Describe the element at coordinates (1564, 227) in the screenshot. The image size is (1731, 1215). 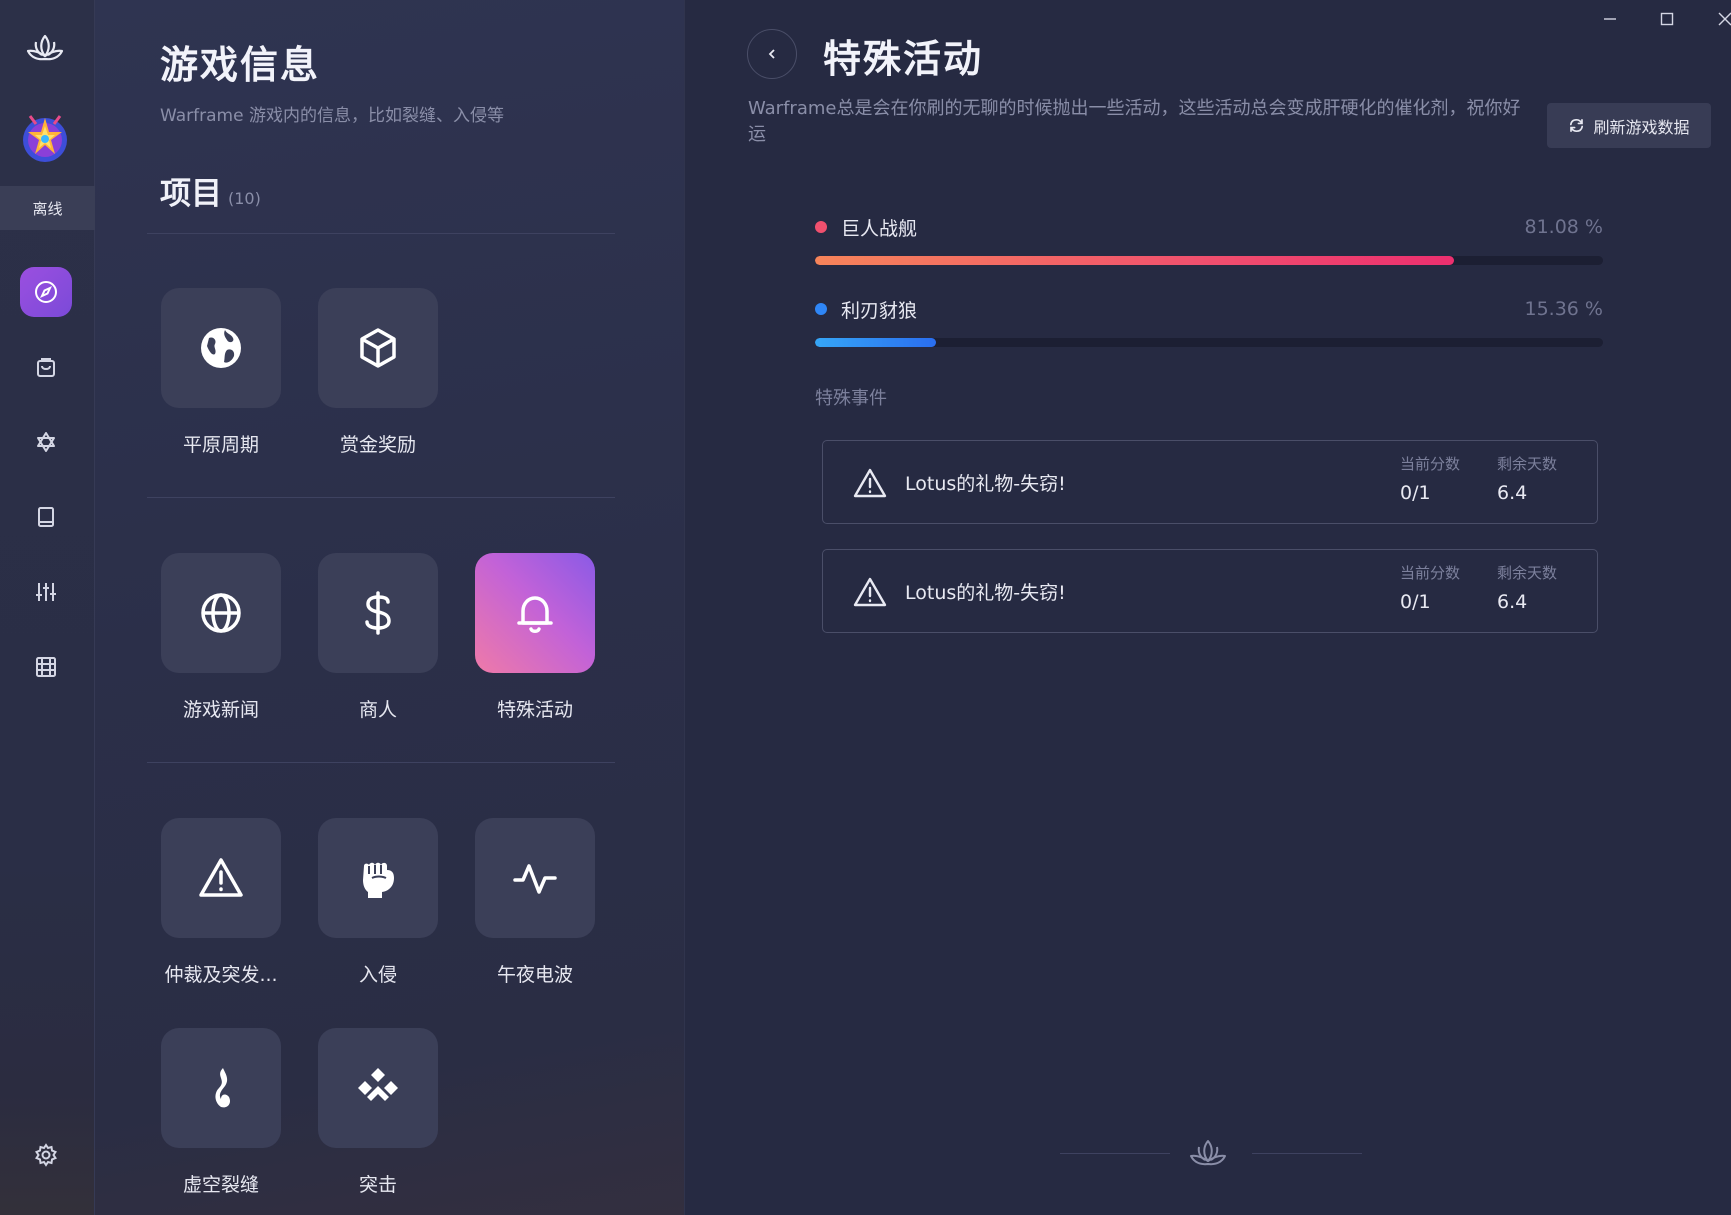
I see `progress-percent: 81.08 %` at that location.